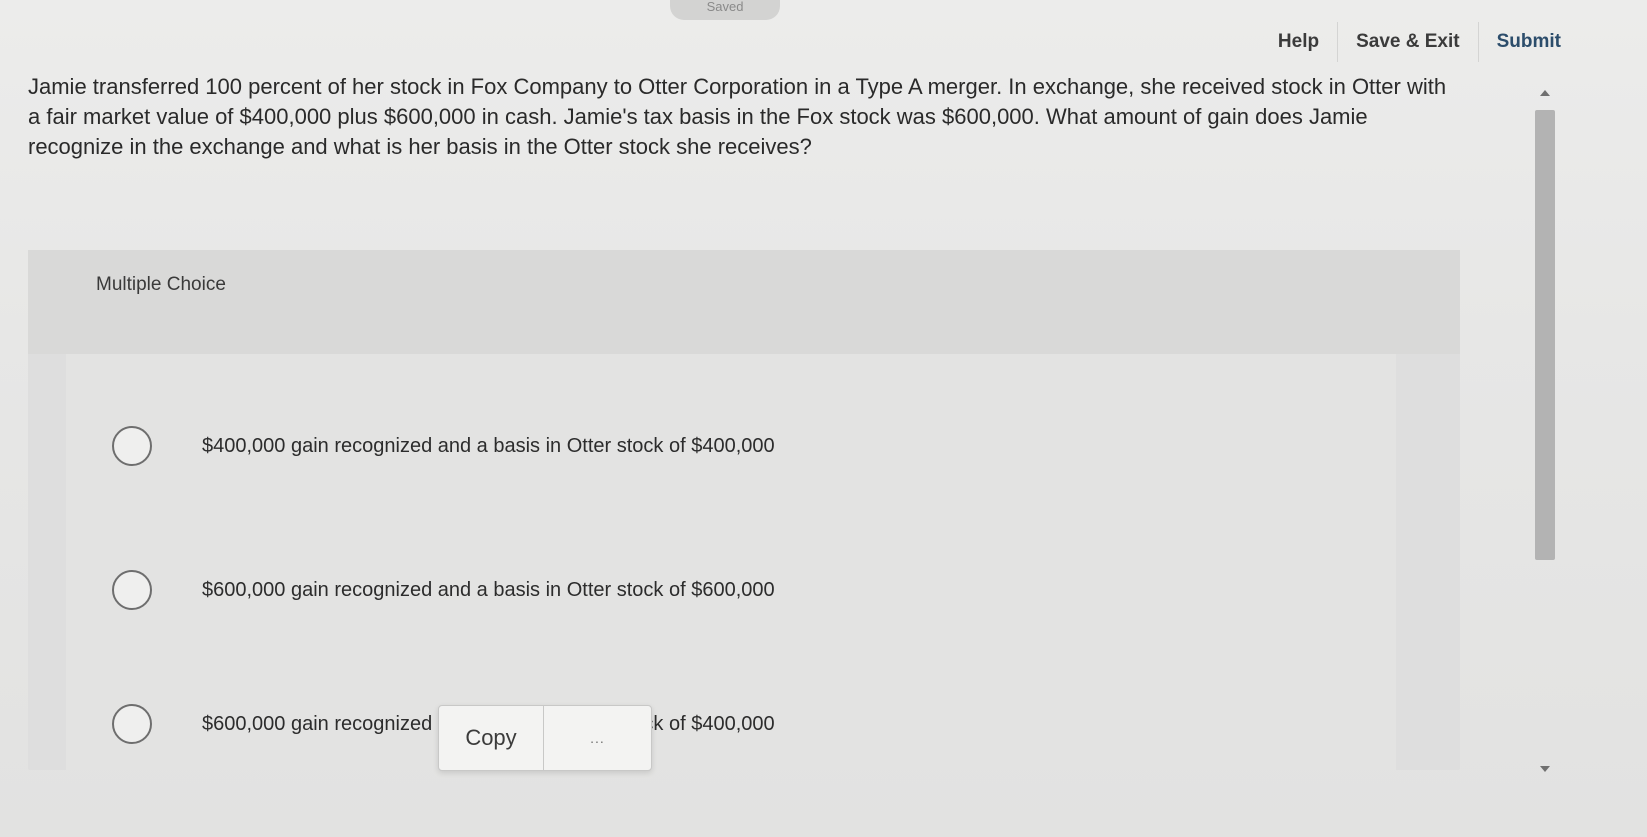  I want to click on help-link: Help, so click(1298, 42).